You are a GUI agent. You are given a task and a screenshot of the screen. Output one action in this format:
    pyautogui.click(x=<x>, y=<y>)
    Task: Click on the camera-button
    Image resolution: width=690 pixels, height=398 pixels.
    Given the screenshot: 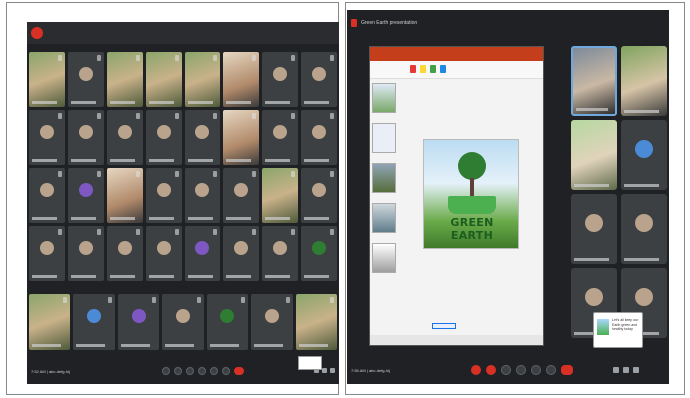 What is the action you would take?
    pyautogui.click(x=178, y=371)
    